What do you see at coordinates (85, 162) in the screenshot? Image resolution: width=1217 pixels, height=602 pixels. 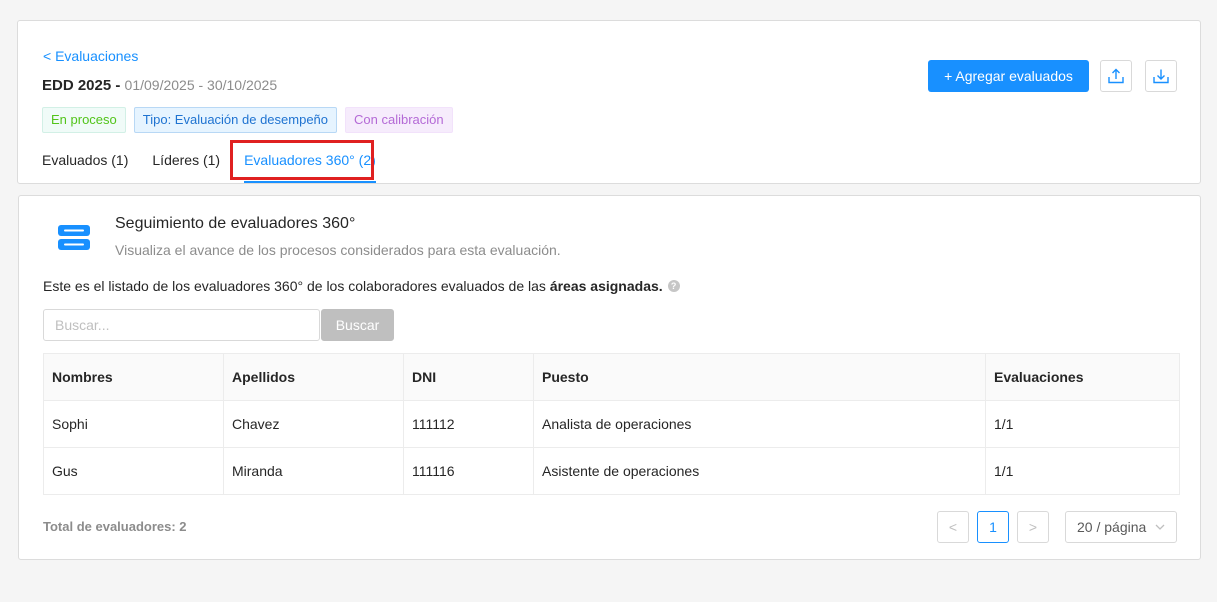 I see `tab-evaluados: Evaluados (1)` at bounding box center [85, 162].